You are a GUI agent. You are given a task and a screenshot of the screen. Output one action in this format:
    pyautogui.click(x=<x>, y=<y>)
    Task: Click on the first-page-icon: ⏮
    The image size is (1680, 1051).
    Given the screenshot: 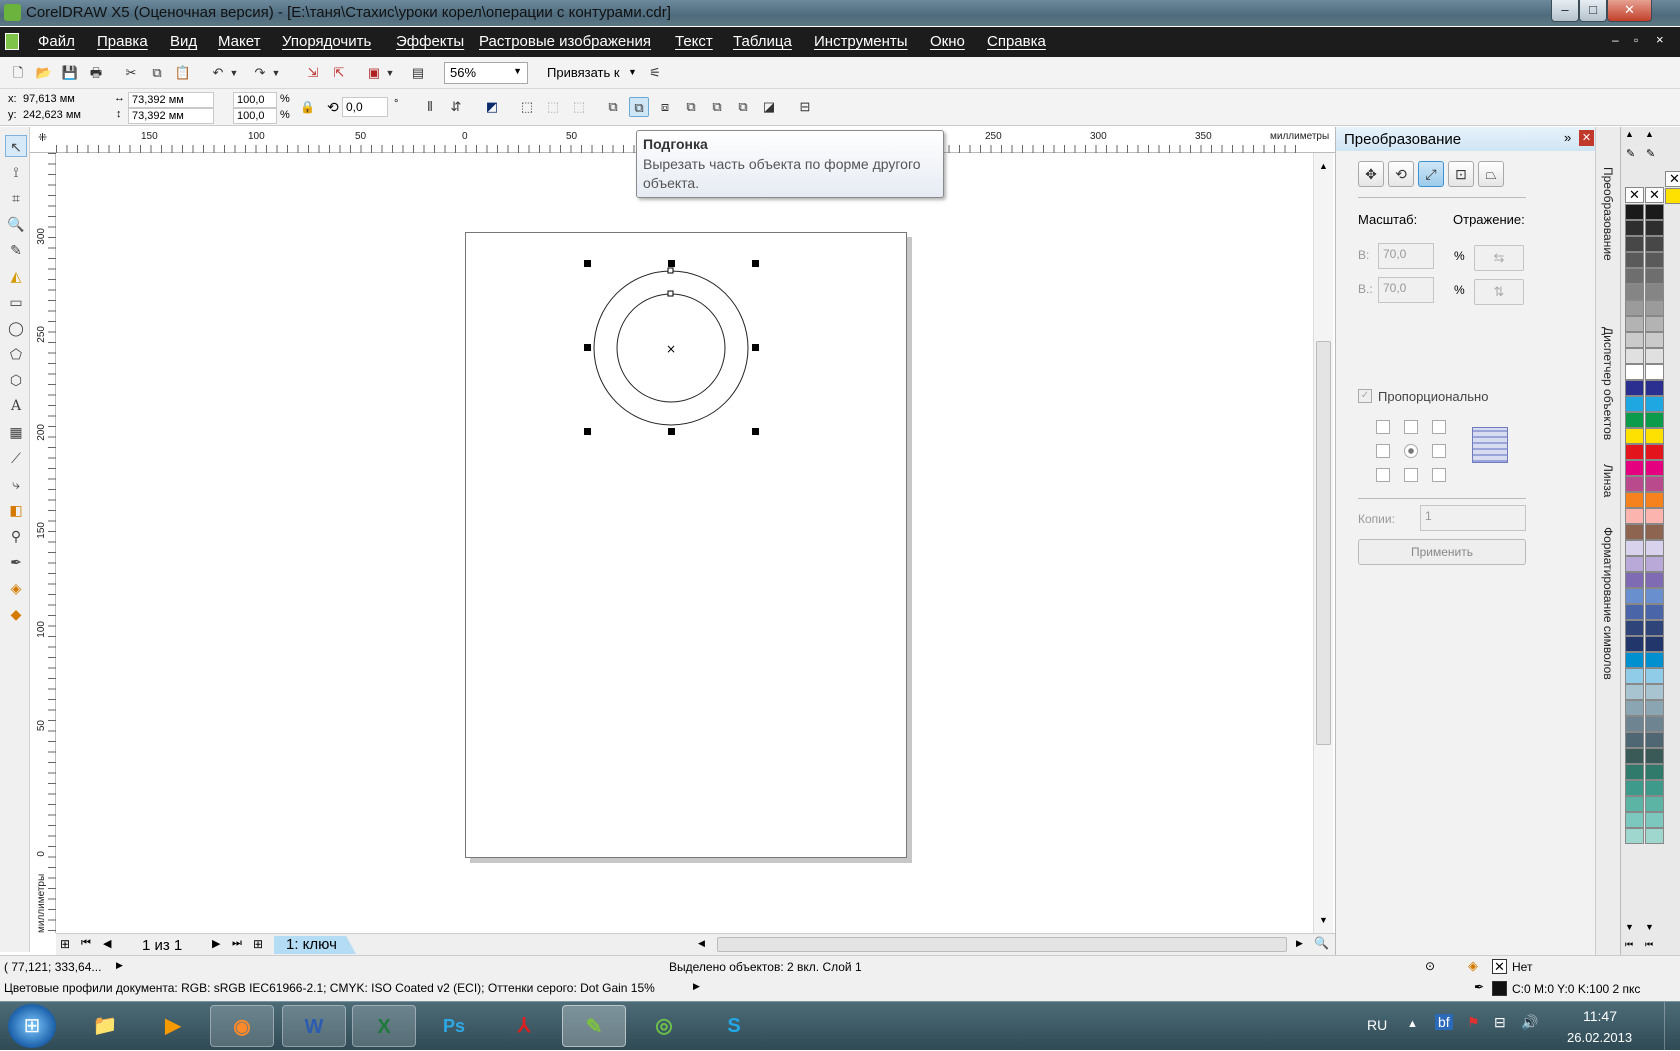 What is the action you would take?
    pyautogui.click(x=86, y=943)
    